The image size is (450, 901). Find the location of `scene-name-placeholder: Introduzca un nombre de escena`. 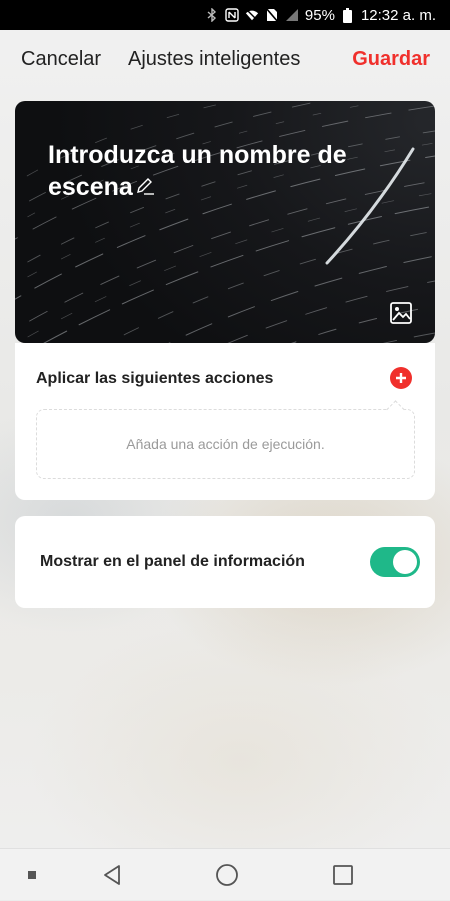

scene-name-placeholder: Introduzca un nombre de escena is located at coordinates (197, 171).